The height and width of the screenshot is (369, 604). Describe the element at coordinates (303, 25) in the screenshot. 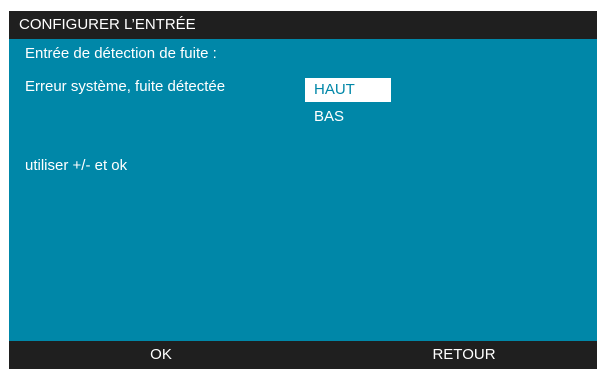

I see `page-title: CONFIGURER L’ENTRÉE` at that location.